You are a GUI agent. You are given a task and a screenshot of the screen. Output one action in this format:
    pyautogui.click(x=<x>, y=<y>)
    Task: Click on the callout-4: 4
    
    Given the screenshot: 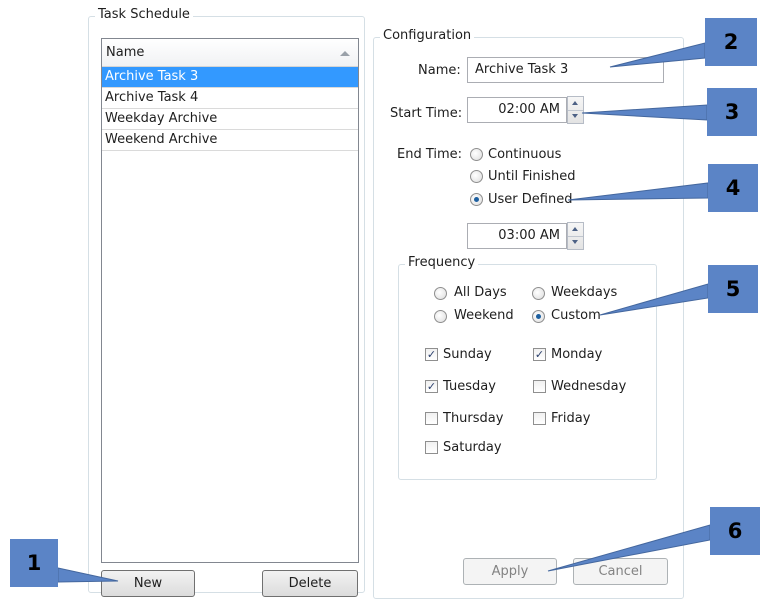 What is the action you would take?
    pyautogui.click(x=733, y=188)
    